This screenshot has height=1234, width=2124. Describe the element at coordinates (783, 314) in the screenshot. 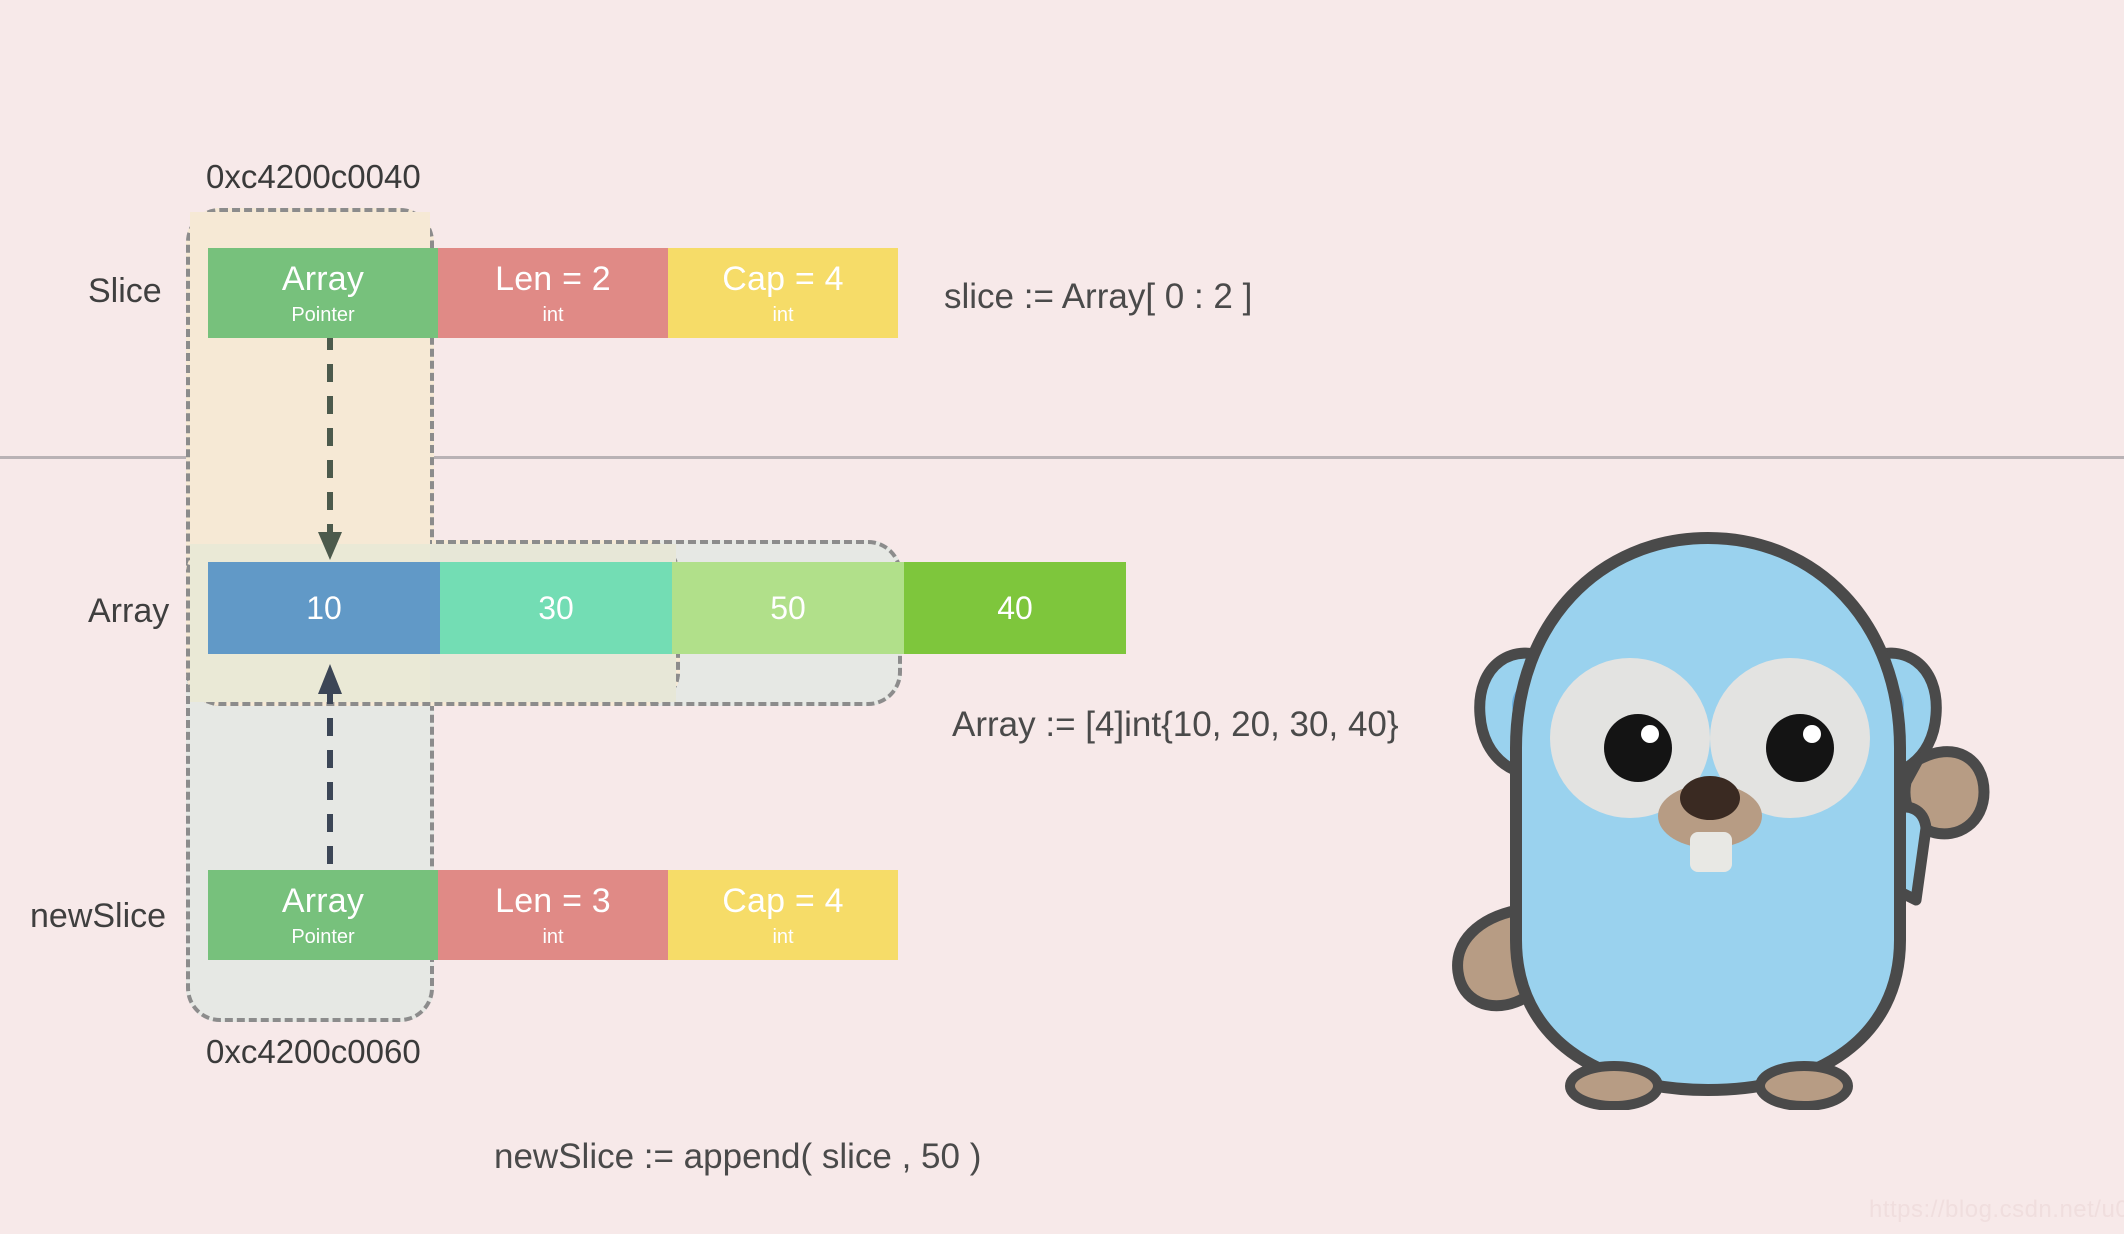

I see `slice-cap-subtitle: int` at that location.